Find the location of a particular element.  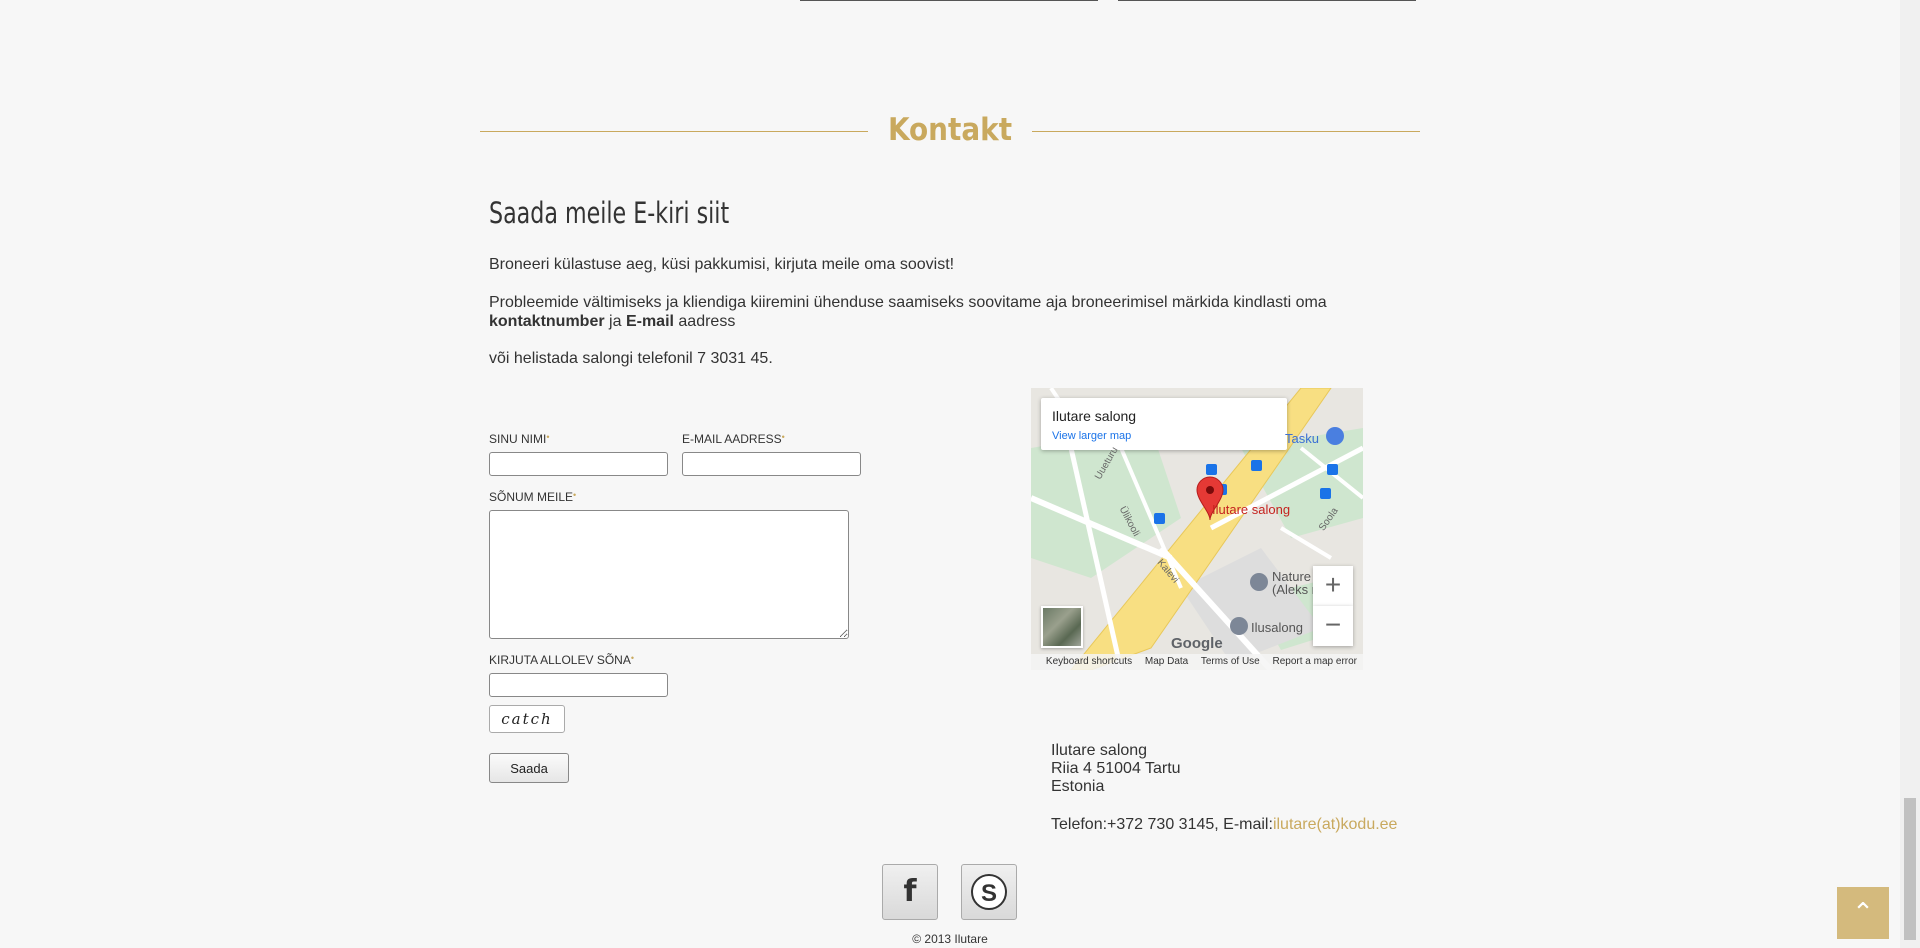

location-pin-dot is located at coordinates (1210, 490).